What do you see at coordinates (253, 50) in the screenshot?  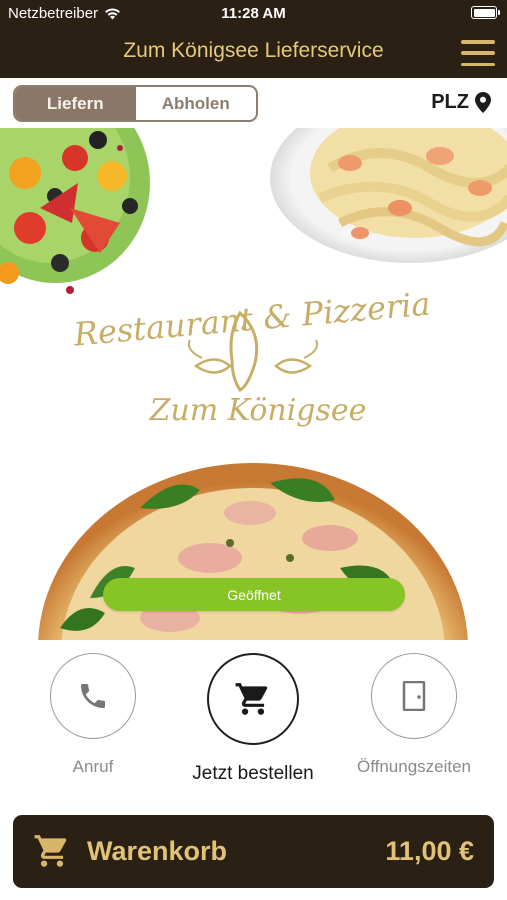 I see `app-title: Zum Königsee Lieferservice` at bounding box center [253, 50].